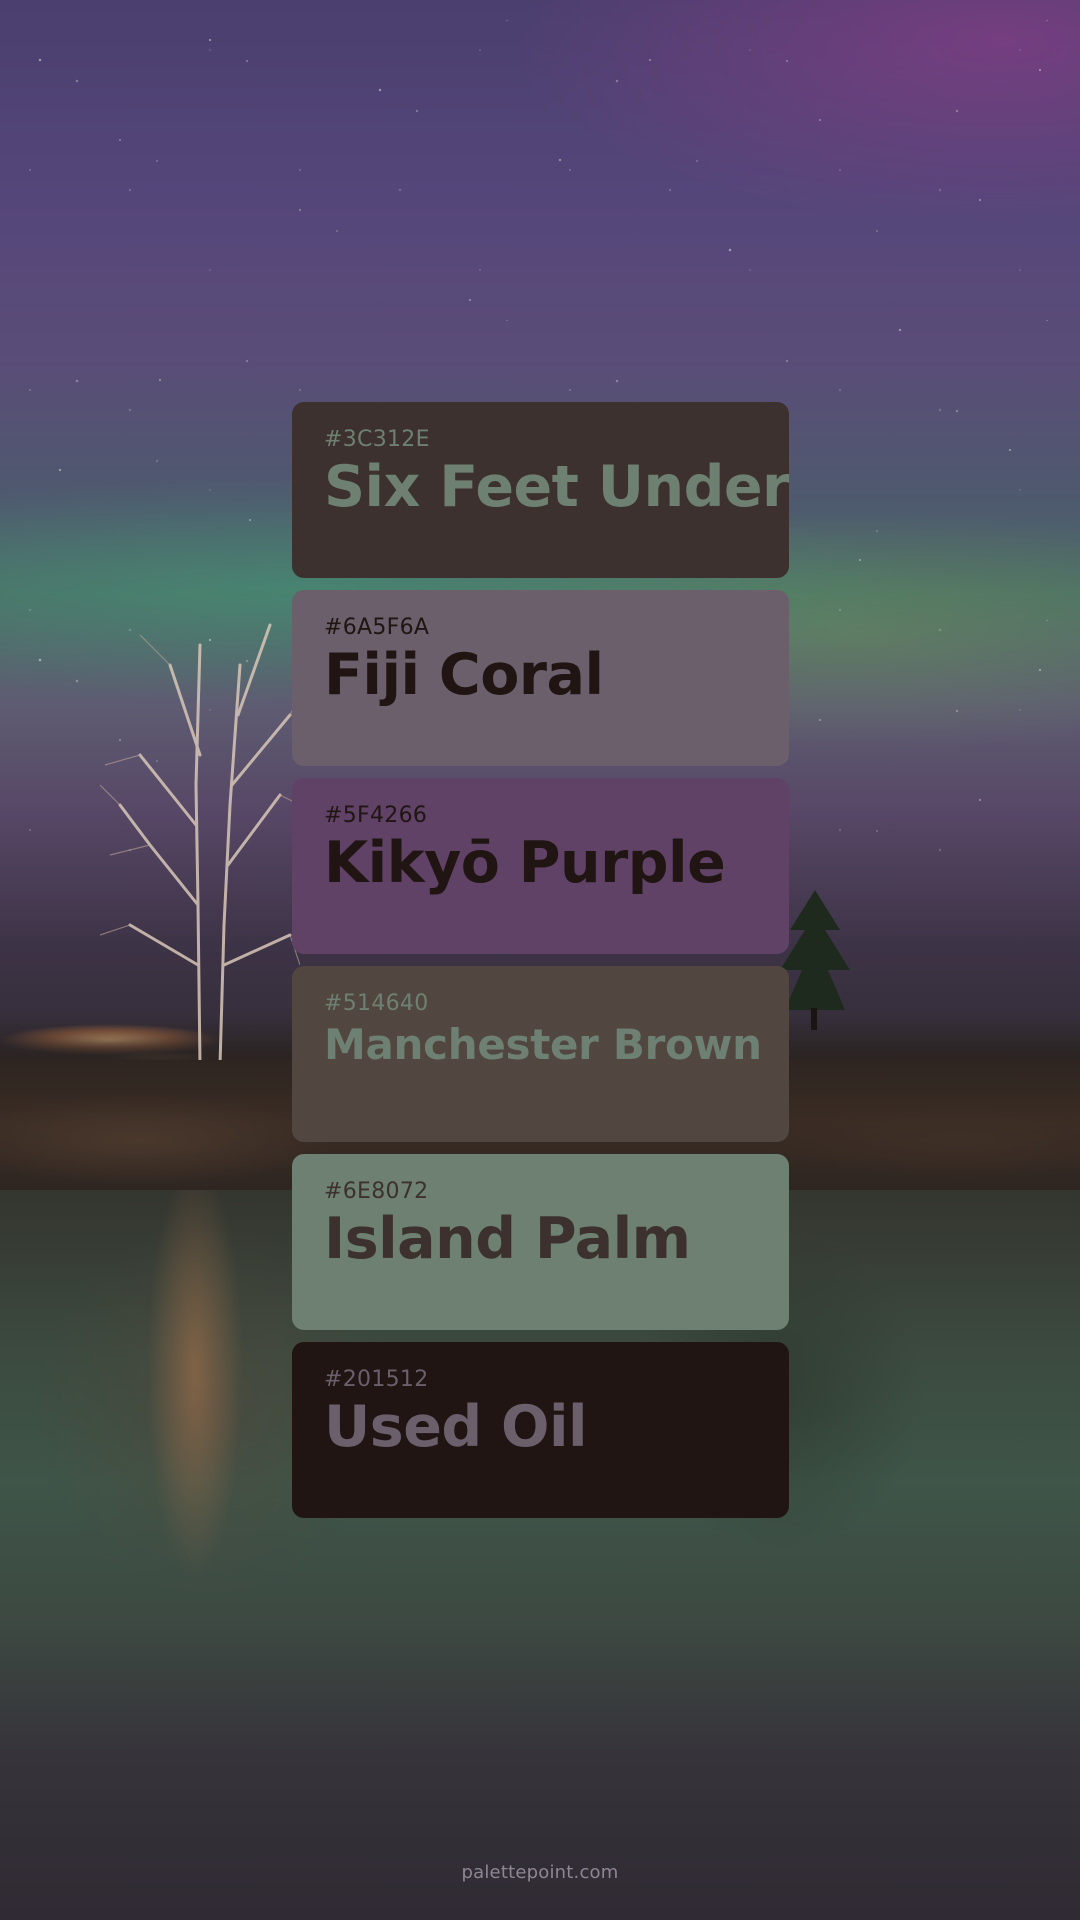  I want to click on color-swatch-card: #6E8072 Island Palm, so click(540, 1242).